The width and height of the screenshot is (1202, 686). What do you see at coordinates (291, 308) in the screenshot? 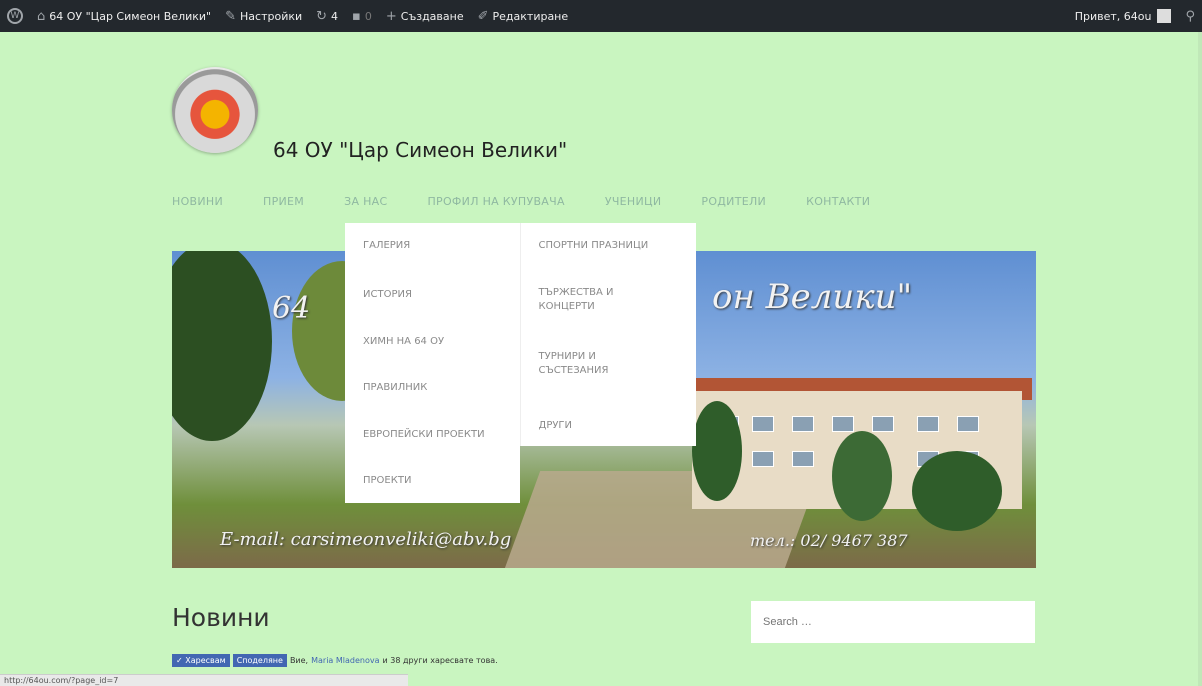
I see `banner-title-left: 64` at bounding box center [291, 308].